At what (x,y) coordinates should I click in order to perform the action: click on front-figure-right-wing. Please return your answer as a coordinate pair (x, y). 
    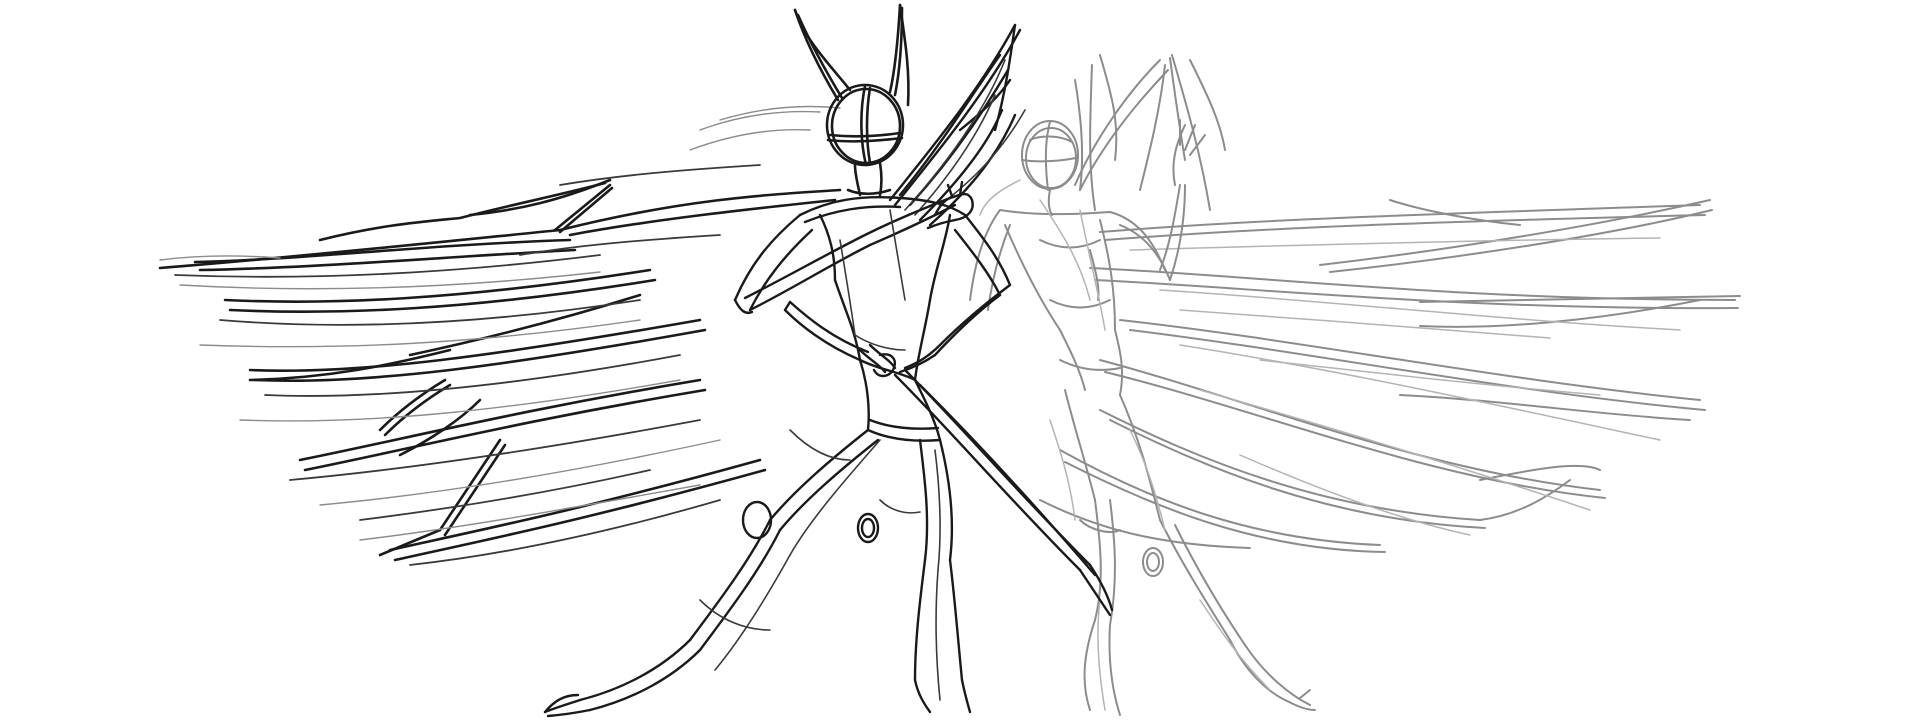
    Looking at the image, I should click on (955, 125).